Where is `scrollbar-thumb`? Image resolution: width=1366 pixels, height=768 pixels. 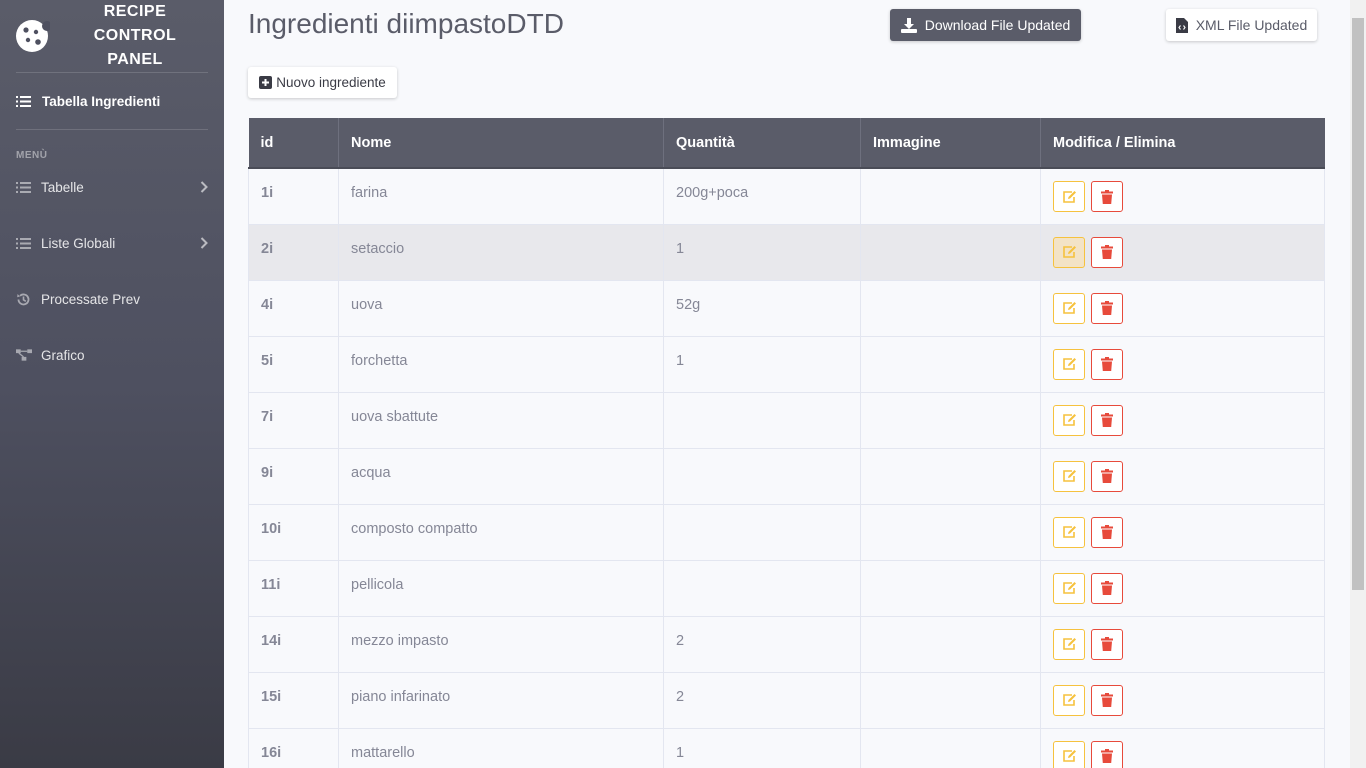 scrollbar-thumb is located at coordinates (1358, 304).